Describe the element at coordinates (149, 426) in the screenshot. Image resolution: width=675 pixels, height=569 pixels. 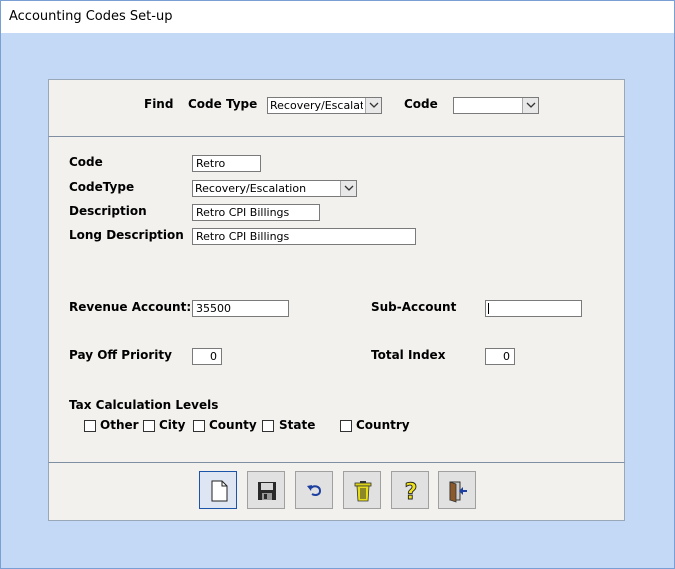
I see `tax-city-checkbox` at that location.